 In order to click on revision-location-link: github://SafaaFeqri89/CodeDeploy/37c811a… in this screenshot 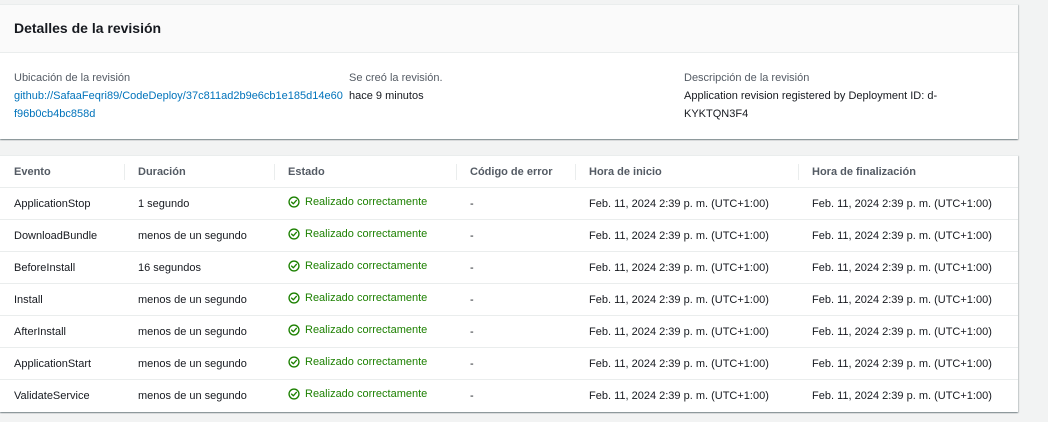, I will do `click(179, 105)`.